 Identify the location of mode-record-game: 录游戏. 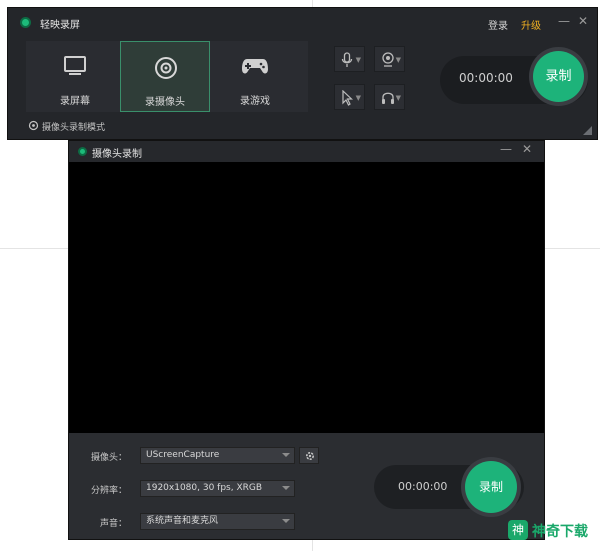
(255, 76).